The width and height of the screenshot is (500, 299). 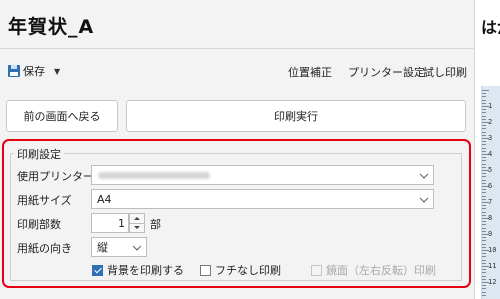 What do you see at coordinates (57, 71) in the screenshot?
I see `dropdown-arrow-icon: ▼` at bounding box center [57, 71].